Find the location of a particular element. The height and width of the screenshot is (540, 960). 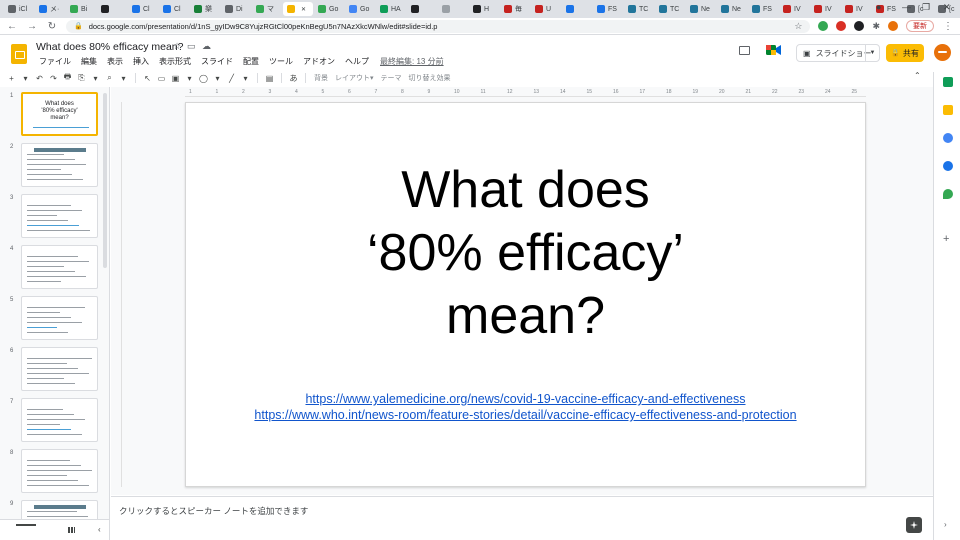

browser-tab: メ· is located at coordinates (50, 9).